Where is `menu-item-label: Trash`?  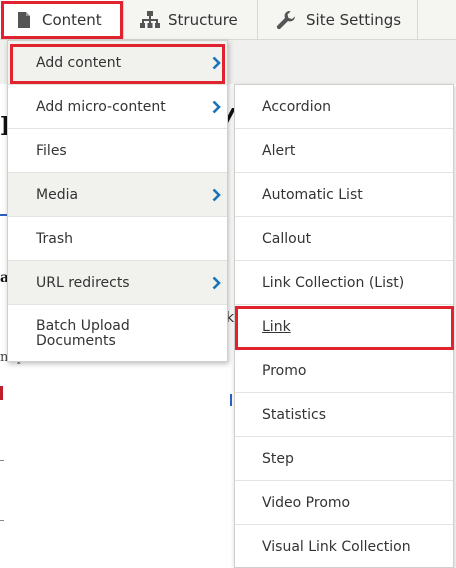 menu-item-label: Trash is located at coordinates (54, 238).